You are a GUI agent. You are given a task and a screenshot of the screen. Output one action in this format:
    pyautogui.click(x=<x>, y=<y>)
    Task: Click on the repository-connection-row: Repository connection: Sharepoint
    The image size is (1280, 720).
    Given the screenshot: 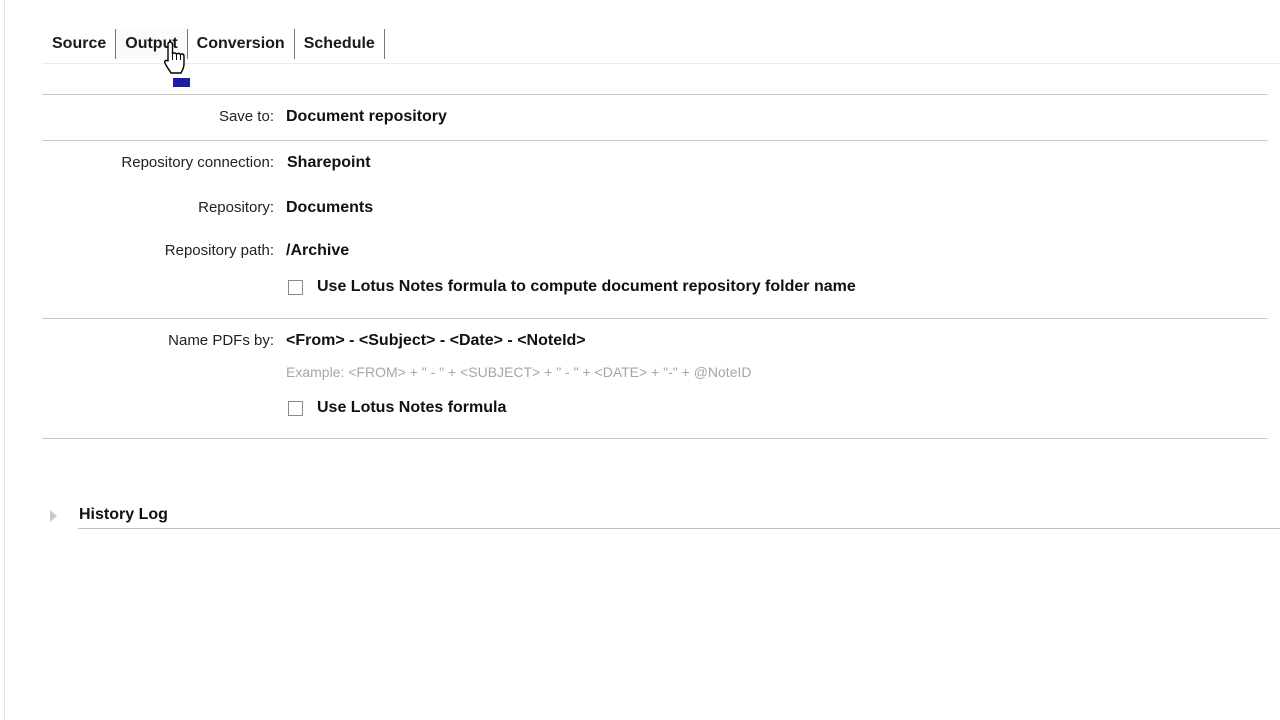 What is the action you would take?
    pyautogui.click(x=655, y=163)
    